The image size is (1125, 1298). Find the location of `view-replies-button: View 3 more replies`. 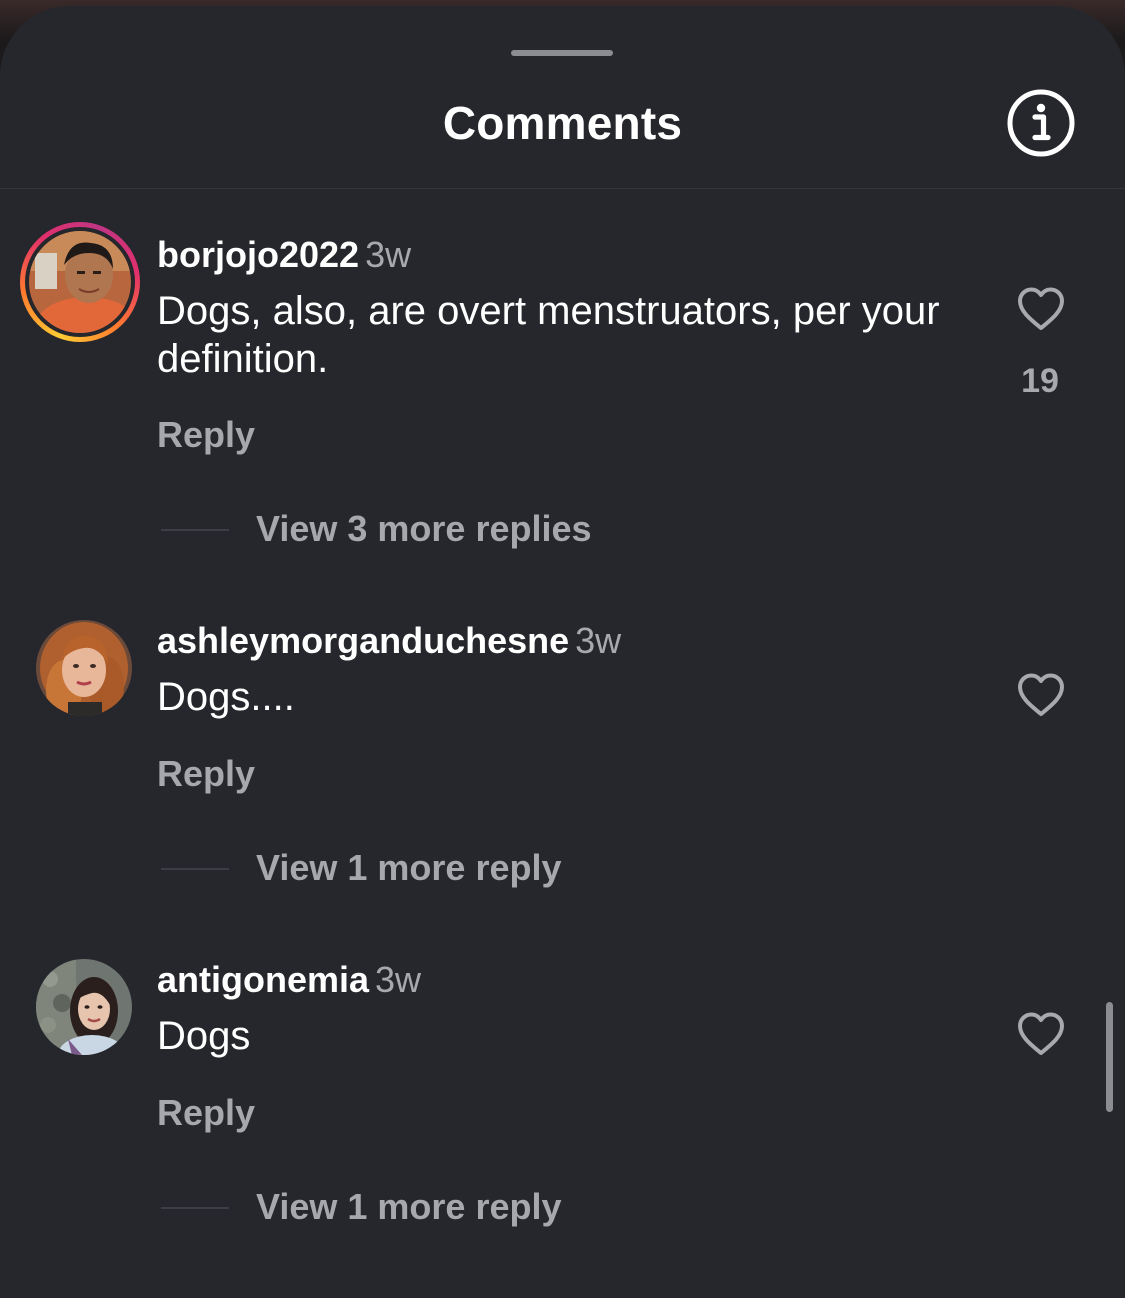

view-replies-button: View 3 more replies is located at coordinates (507, 530).